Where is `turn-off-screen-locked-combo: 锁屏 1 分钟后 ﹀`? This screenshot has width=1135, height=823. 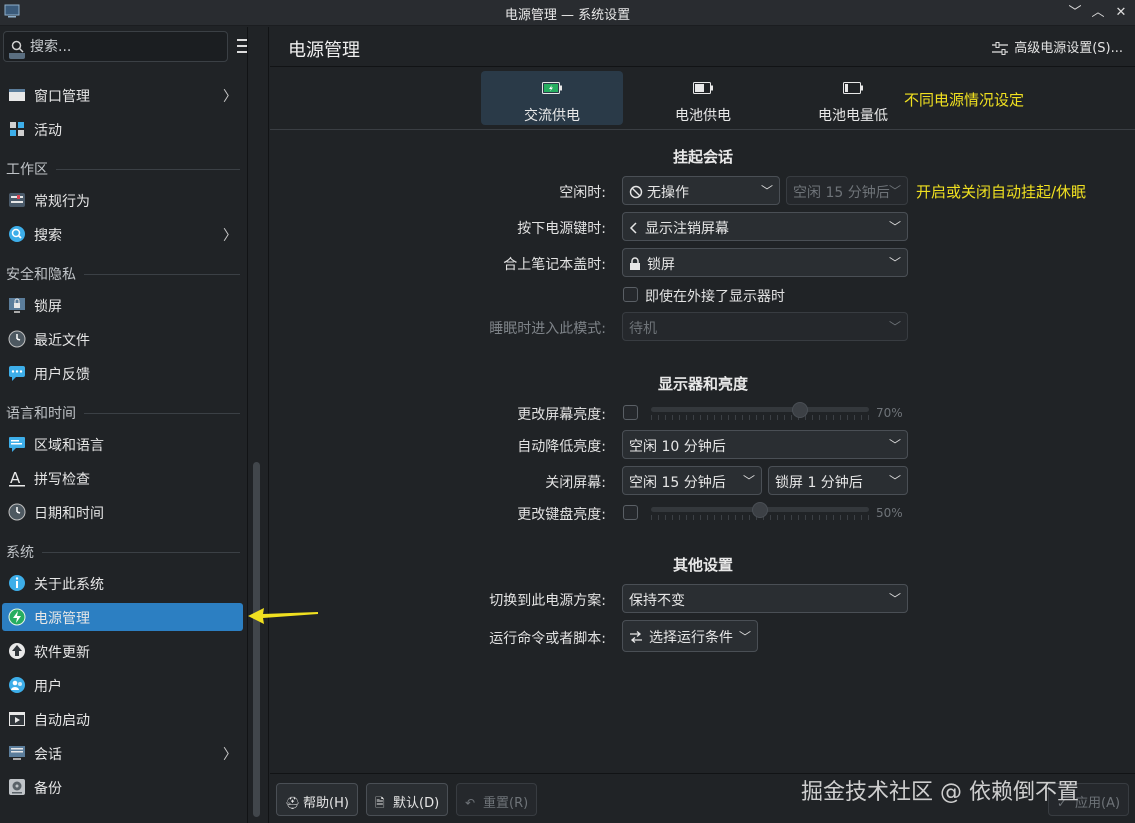
turn-off-screen-locked-combo: 锁屏 1 分钟后 ﹀ is located at coordinates (838, 480).